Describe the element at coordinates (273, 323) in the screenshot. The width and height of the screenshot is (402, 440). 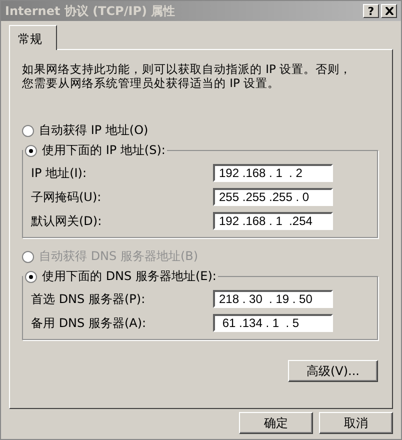
I see `ip-address-field: 61 .134 . 1 . 5` at that location.